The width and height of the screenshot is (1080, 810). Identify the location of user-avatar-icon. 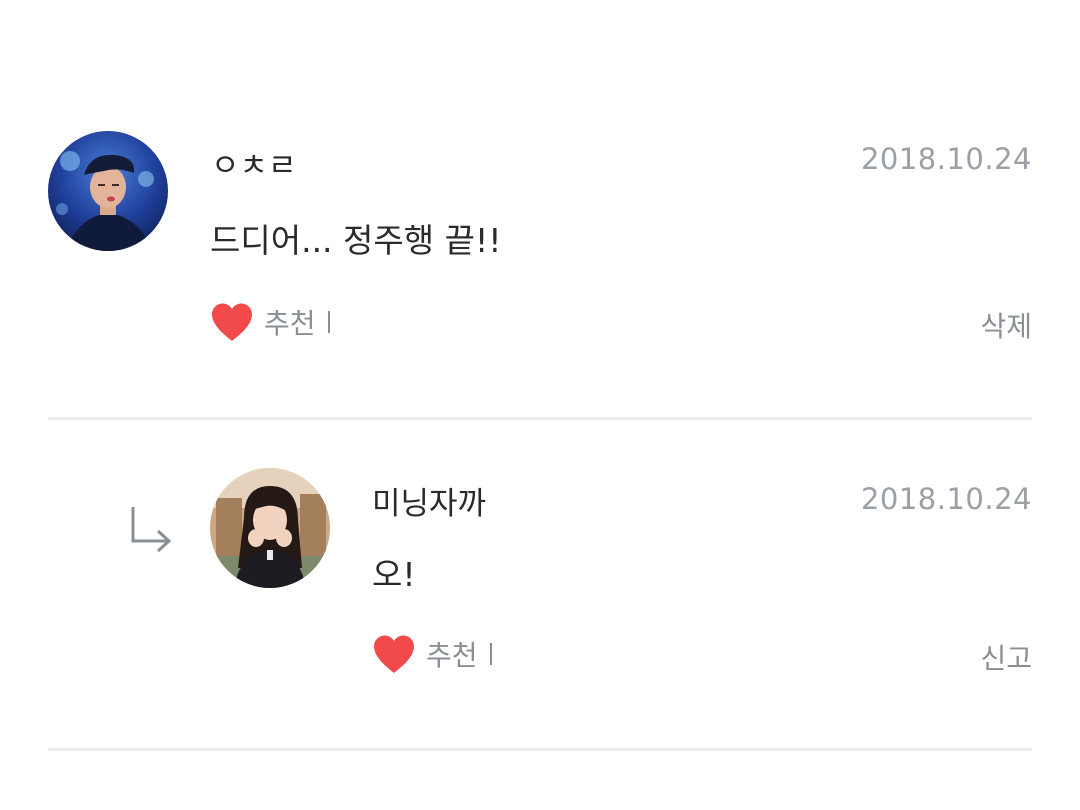
(270, 528).